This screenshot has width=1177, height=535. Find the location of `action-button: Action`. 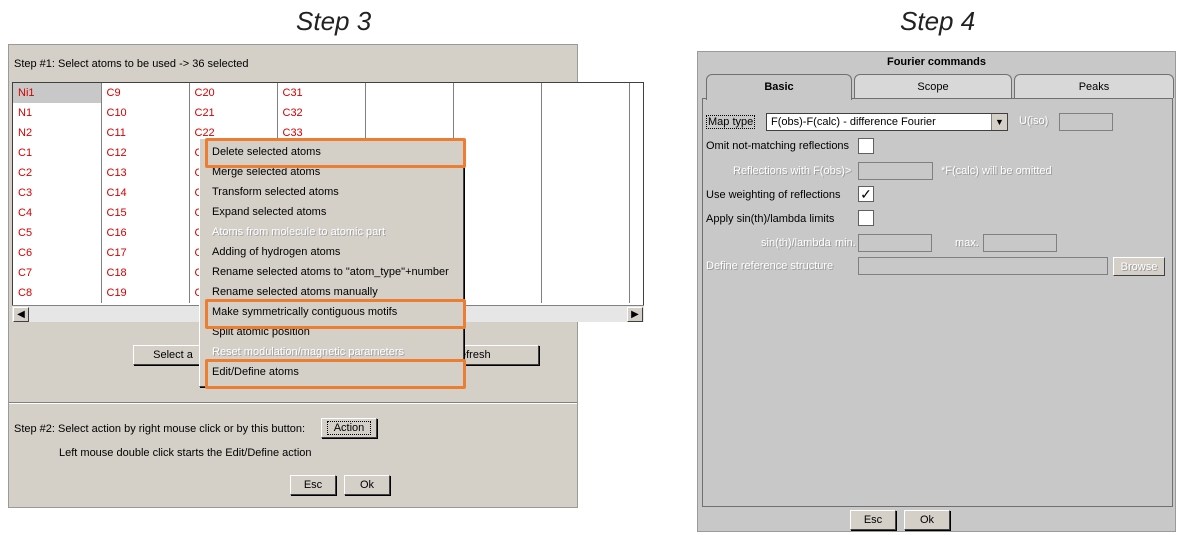

action-button: Action is located at coordinates (349, 428).